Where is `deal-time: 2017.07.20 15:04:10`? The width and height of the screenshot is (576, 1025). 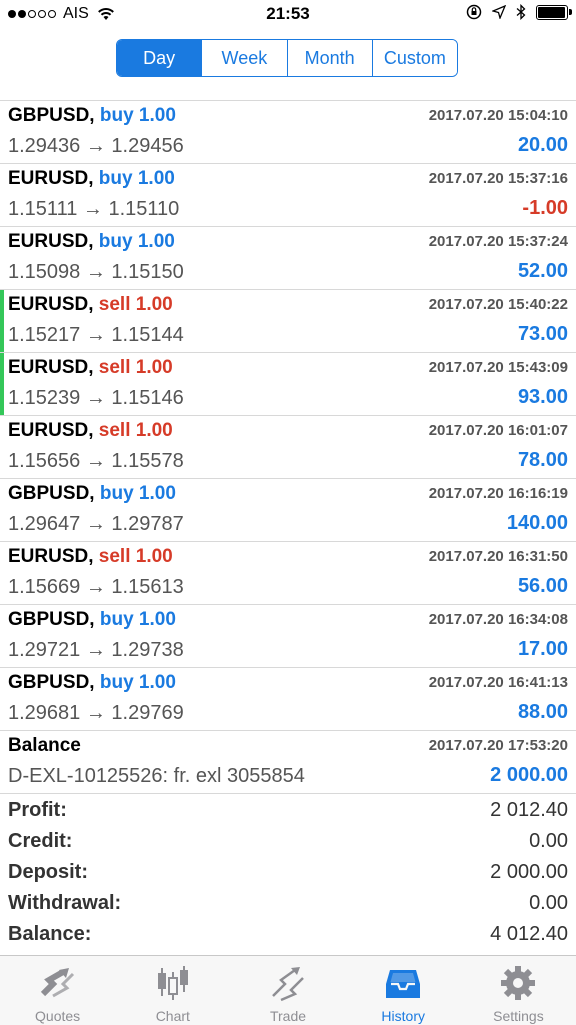 deal-time: 2017.07.20 15:04:10 is located at coordinates (498, 115).